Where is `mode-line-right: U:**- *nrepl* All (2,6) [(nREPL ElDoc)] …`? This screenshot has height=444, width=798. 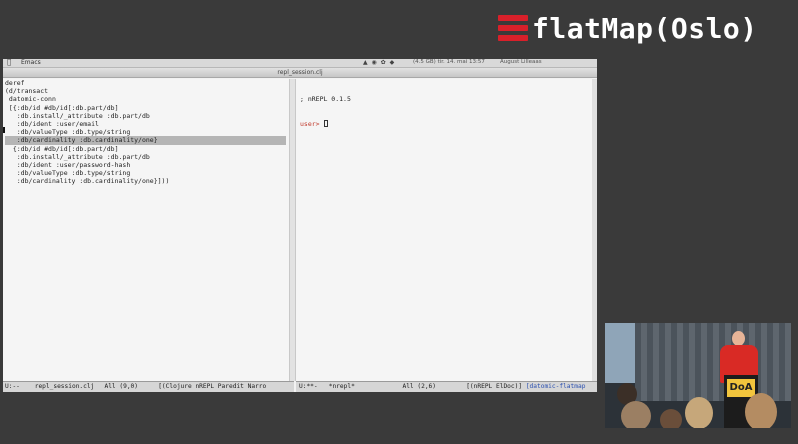
mode-line-right: U:**- *nrepl* All (2,6) [(nREPL ElDoc)] … is located at coordinates (446, 386).